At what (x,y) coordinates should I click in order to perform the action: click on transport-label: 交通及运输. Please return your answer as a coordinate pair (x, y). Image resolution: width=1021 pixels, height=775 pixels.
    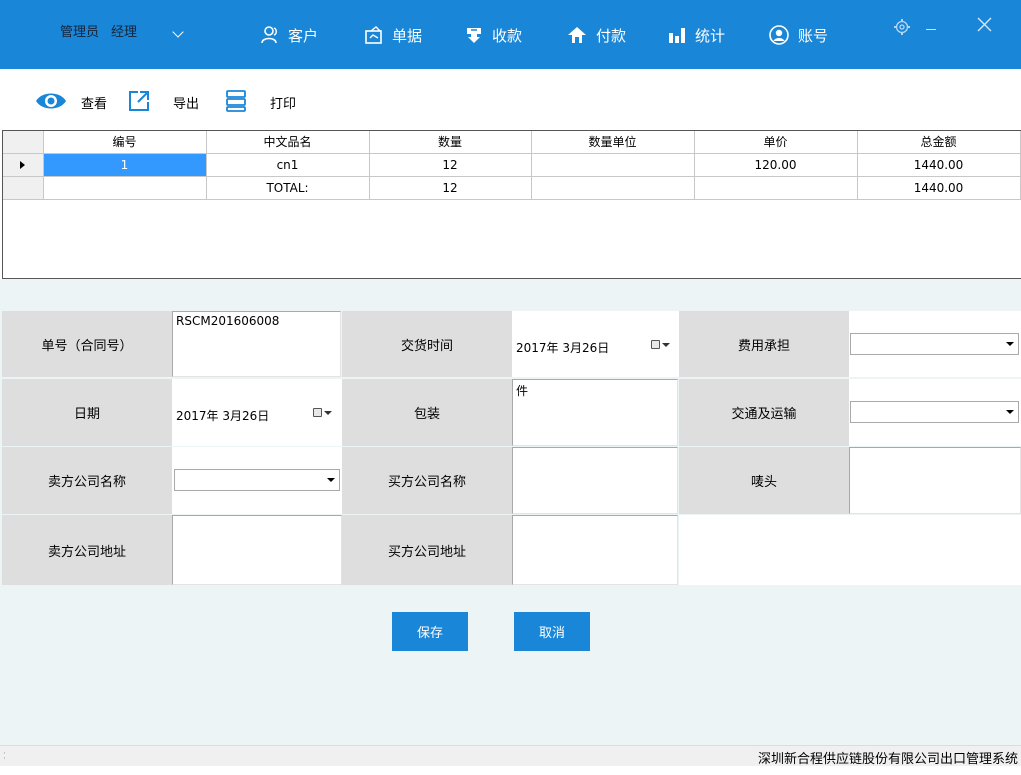
    Looking at the image, I should click on (764, 412).